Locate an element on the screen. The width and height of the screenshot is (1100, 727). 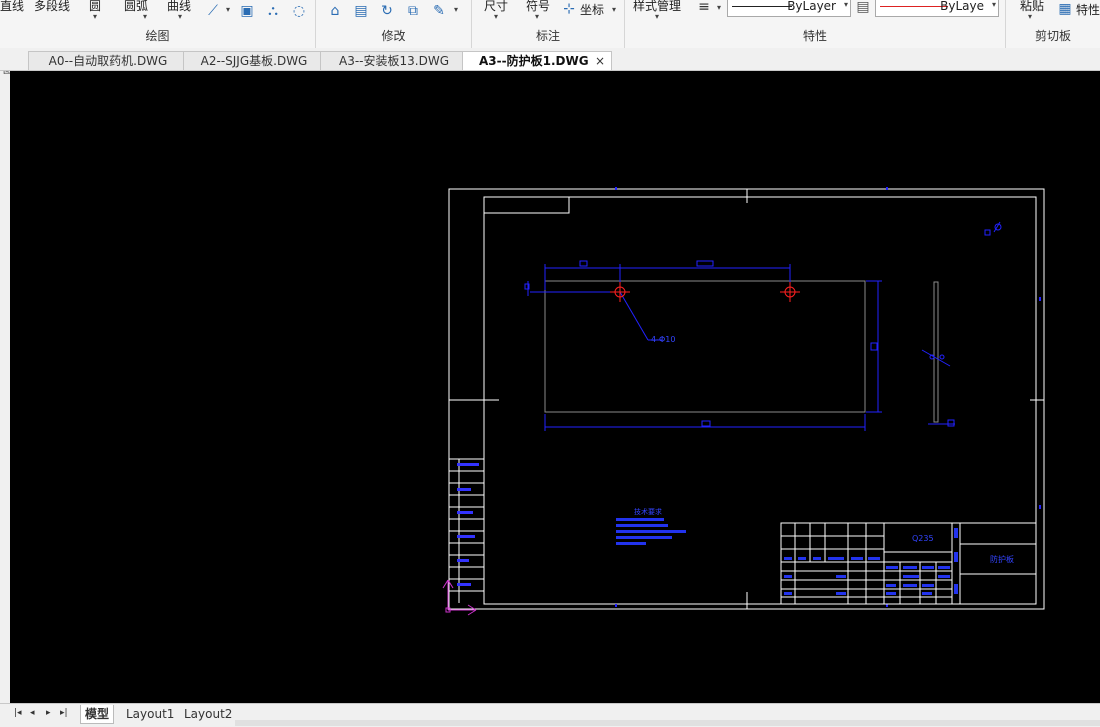
properties-button: 特性 is located at coordinates (1088, 9).